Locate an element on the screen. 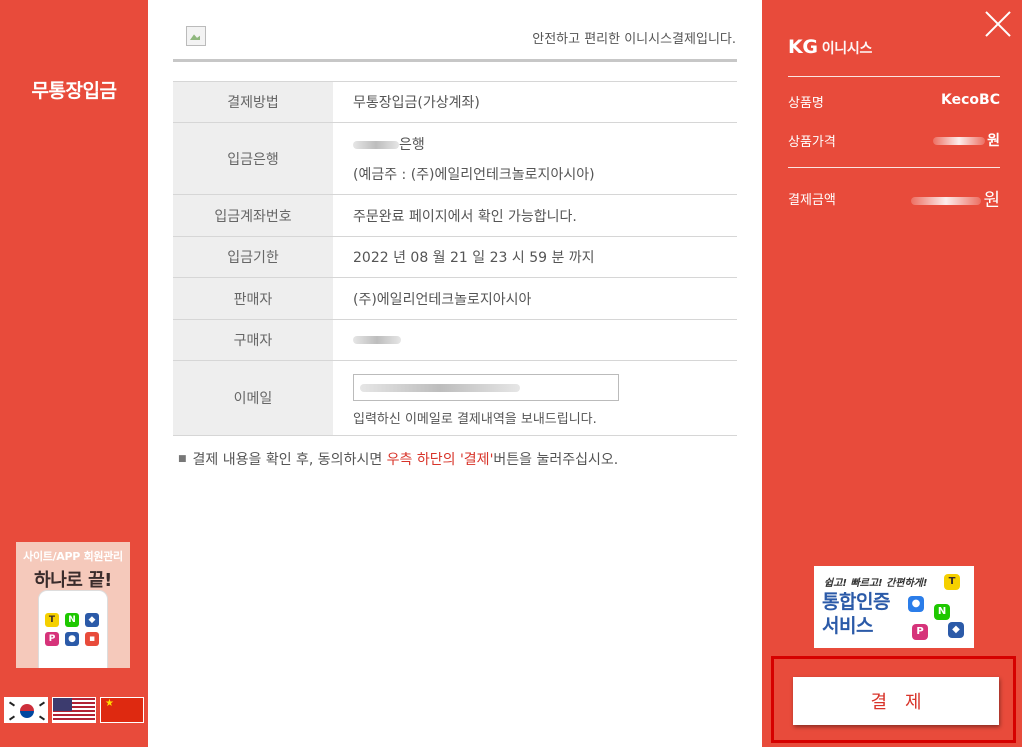  korea-flag-icon is located at coordinates (26, 710).